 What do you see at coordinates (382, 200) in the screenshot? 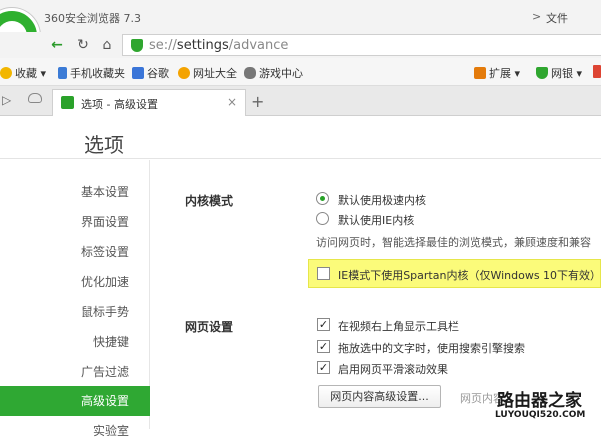
I see `radio-fast-kernel-label: 默认使用极速内核` at bounding box center [382, 200].